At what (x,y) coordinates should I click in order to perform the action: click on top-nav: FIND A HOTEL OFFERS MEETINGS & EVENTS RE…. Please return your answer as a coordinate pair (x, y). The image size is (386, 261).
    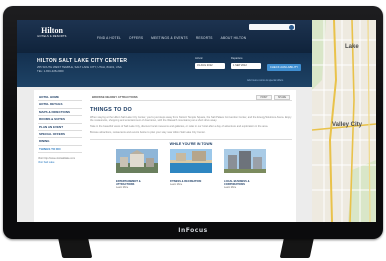
    Looking at the image, I should click on (171, 38).